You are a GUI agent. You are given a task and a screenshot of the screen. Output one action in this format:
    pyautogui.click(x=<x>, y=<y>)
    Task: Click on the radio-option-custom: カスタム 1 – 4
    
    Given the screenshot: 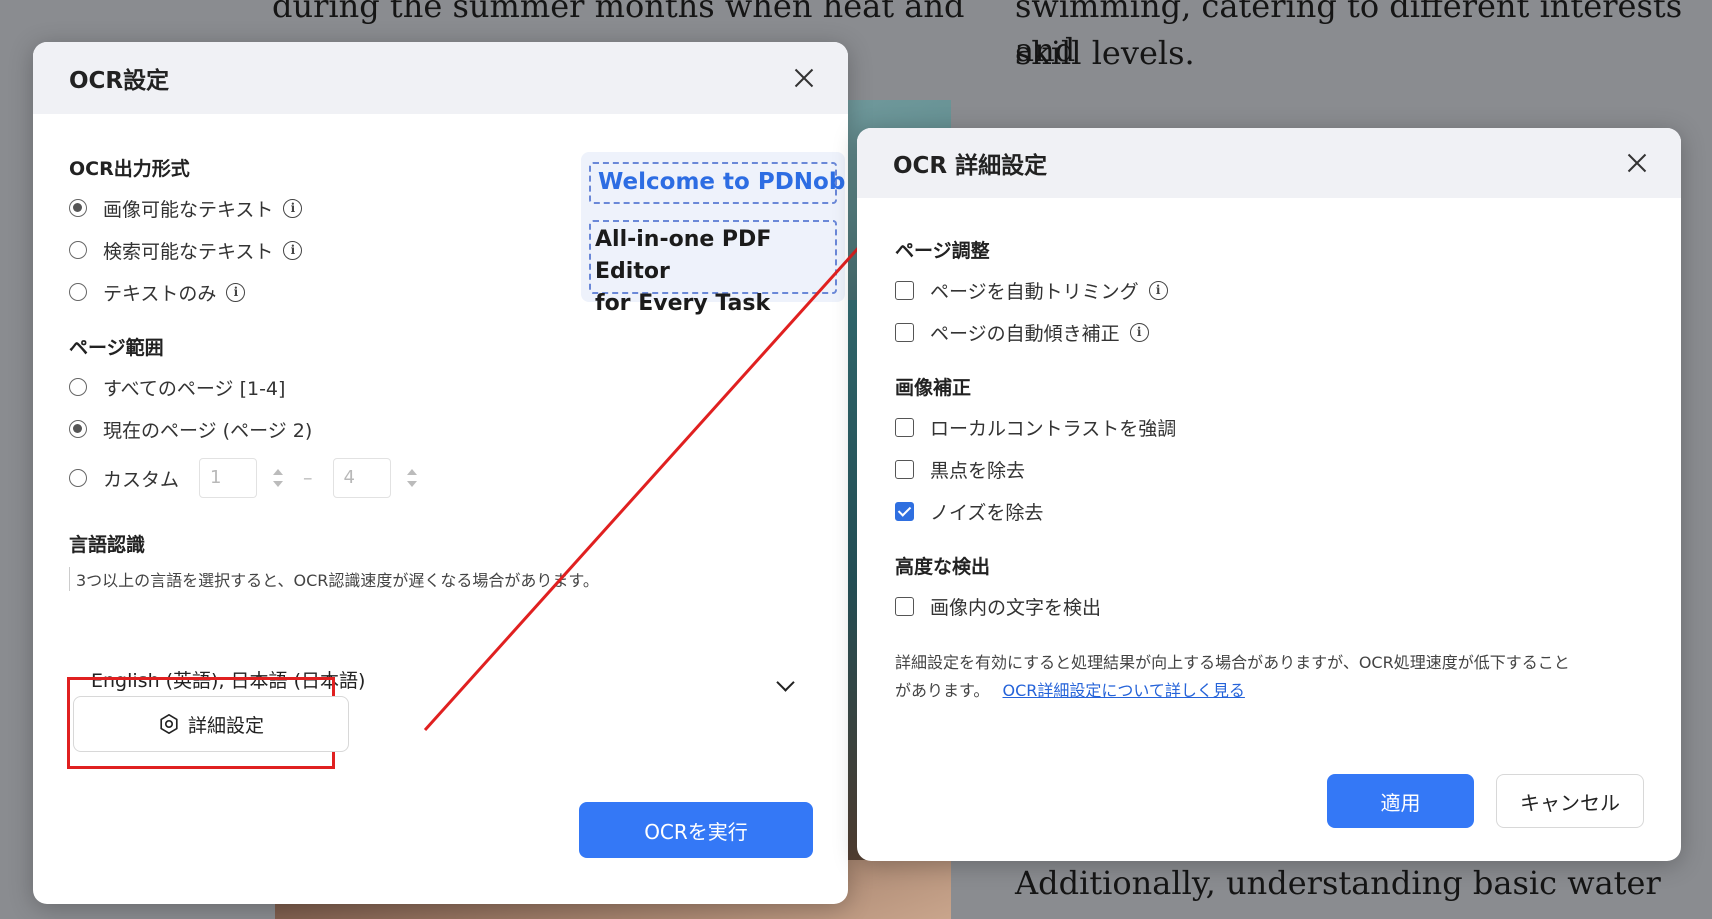 What is the action you would take?
    pyautogui.click(x=309, y=478)
    